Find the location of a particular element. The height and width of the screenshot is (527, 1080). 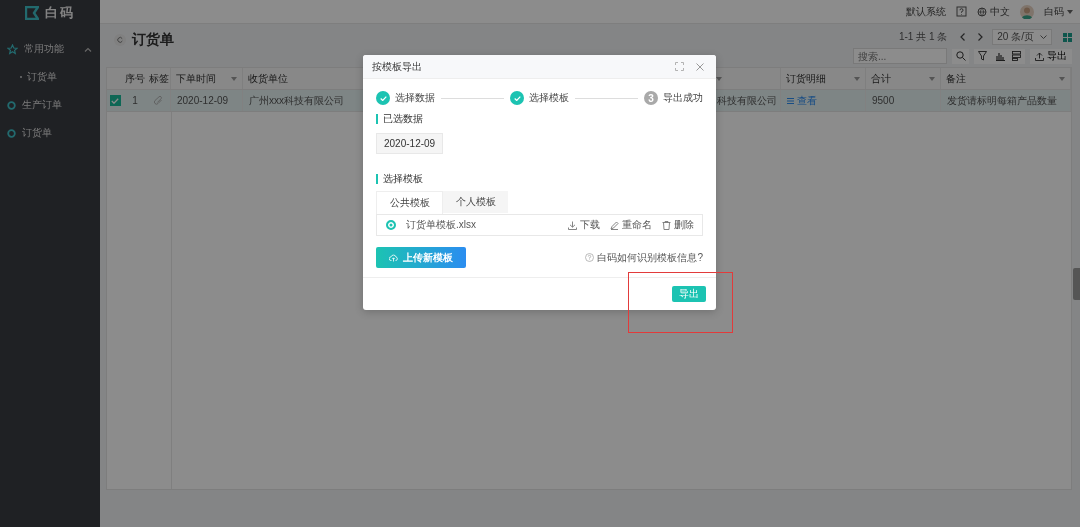

row-checkbox is located at coordinates (115, 100).